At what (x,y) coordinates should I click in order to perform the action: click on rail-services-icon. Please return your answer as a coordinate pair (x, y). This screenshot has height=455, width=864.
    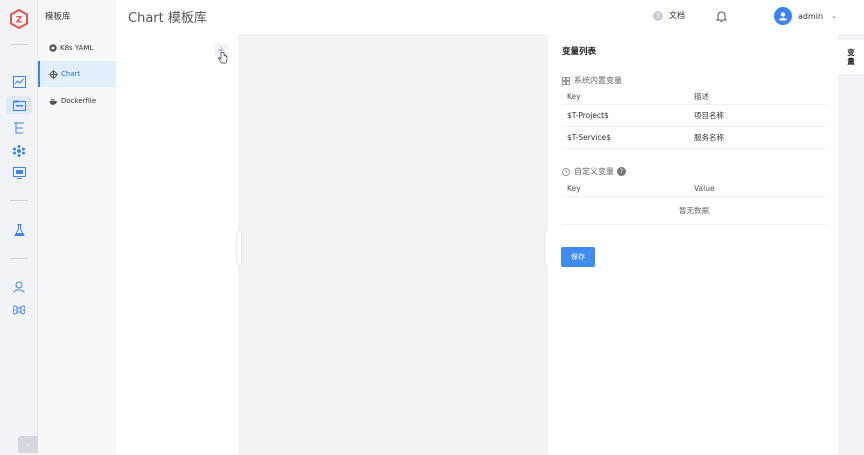
    Looking at the image, I should click on (19, 151).